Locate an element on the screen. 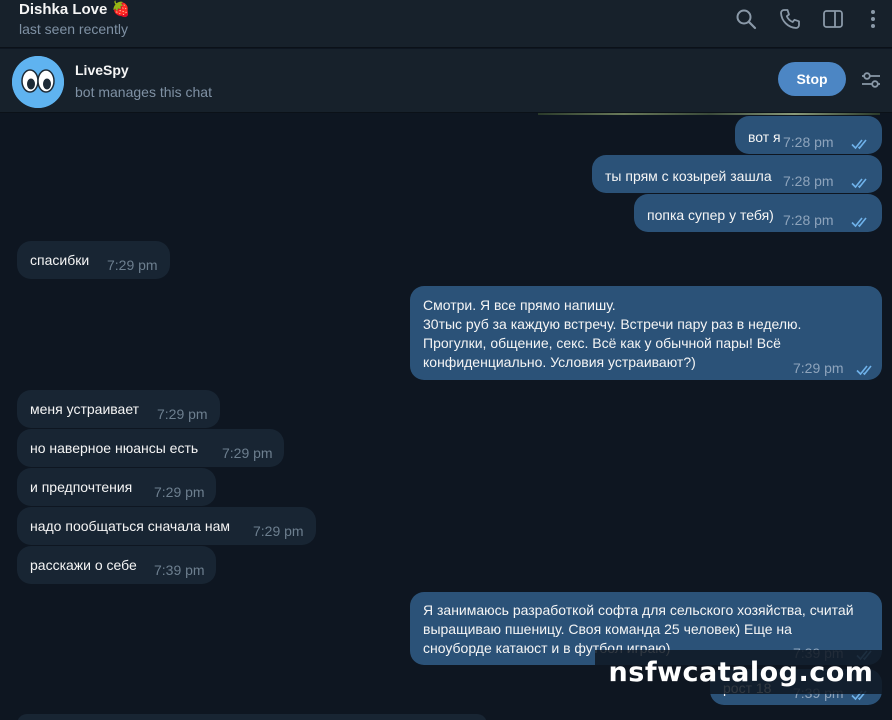 The width and height of the screenshot is (892, 720). message-incoming: расскажи о себе 7:39 pm is located at coordinates (116, 565).